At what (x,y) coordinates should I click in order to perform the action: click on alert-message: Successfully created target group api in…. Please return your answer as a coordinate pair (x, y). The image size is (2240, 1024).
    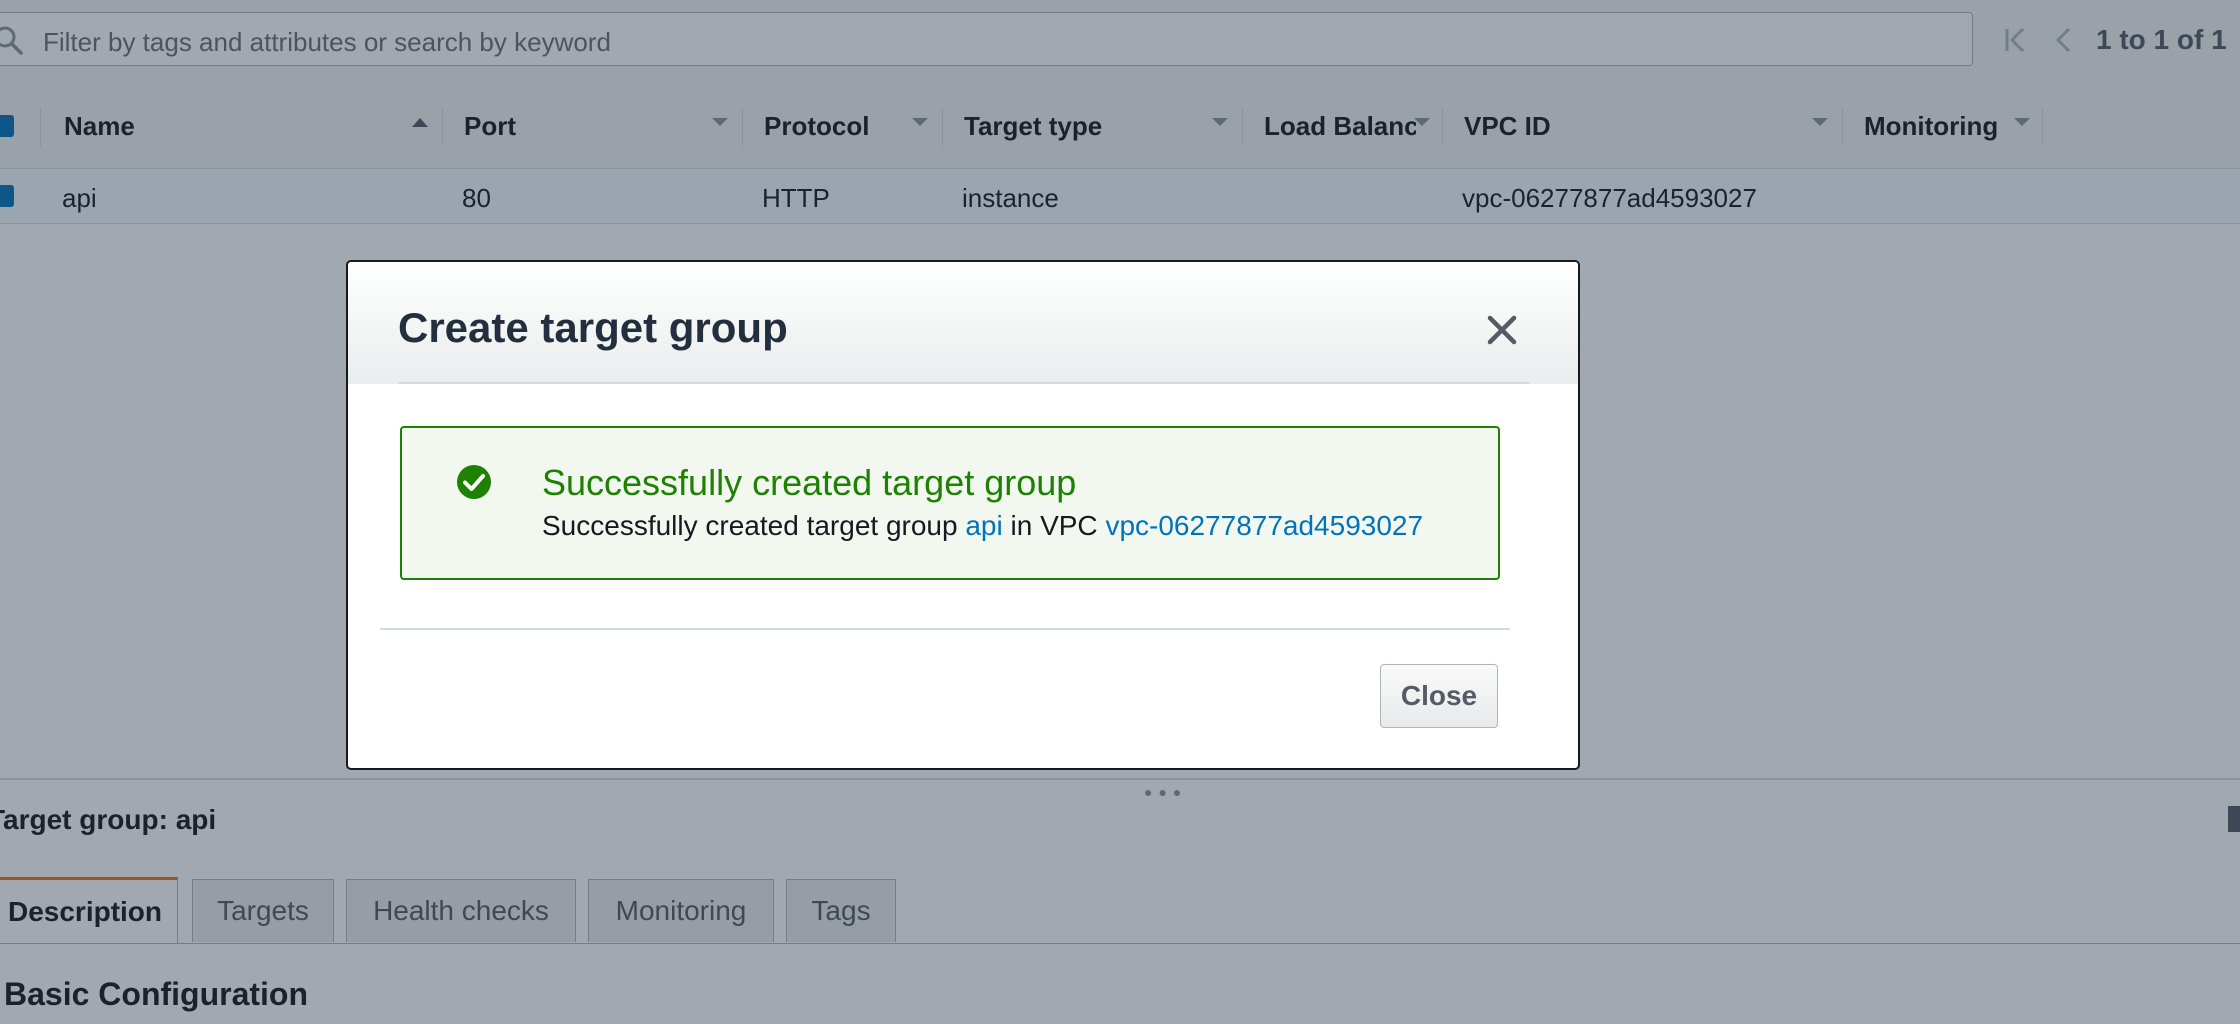
    Looking at the image, I should click on (982, 526).